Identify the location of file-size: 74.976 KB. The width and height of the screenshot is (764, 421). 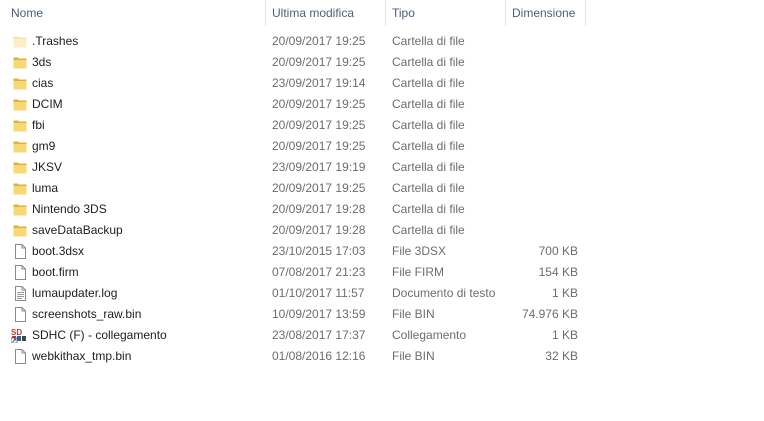
(549, 314).